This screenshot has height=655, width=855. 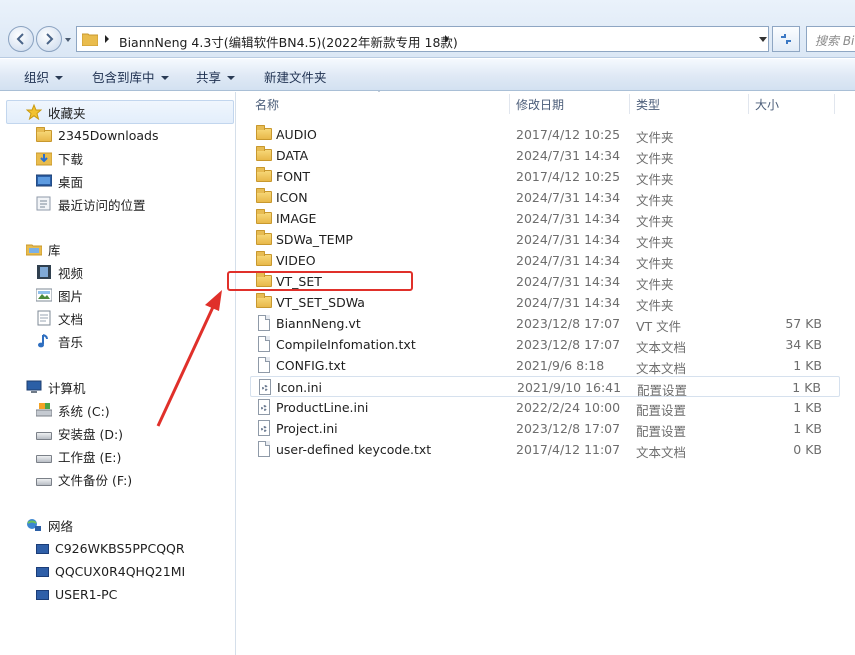 I want to click on nav-item-pictures: 图片, so click(x=59, y=295).